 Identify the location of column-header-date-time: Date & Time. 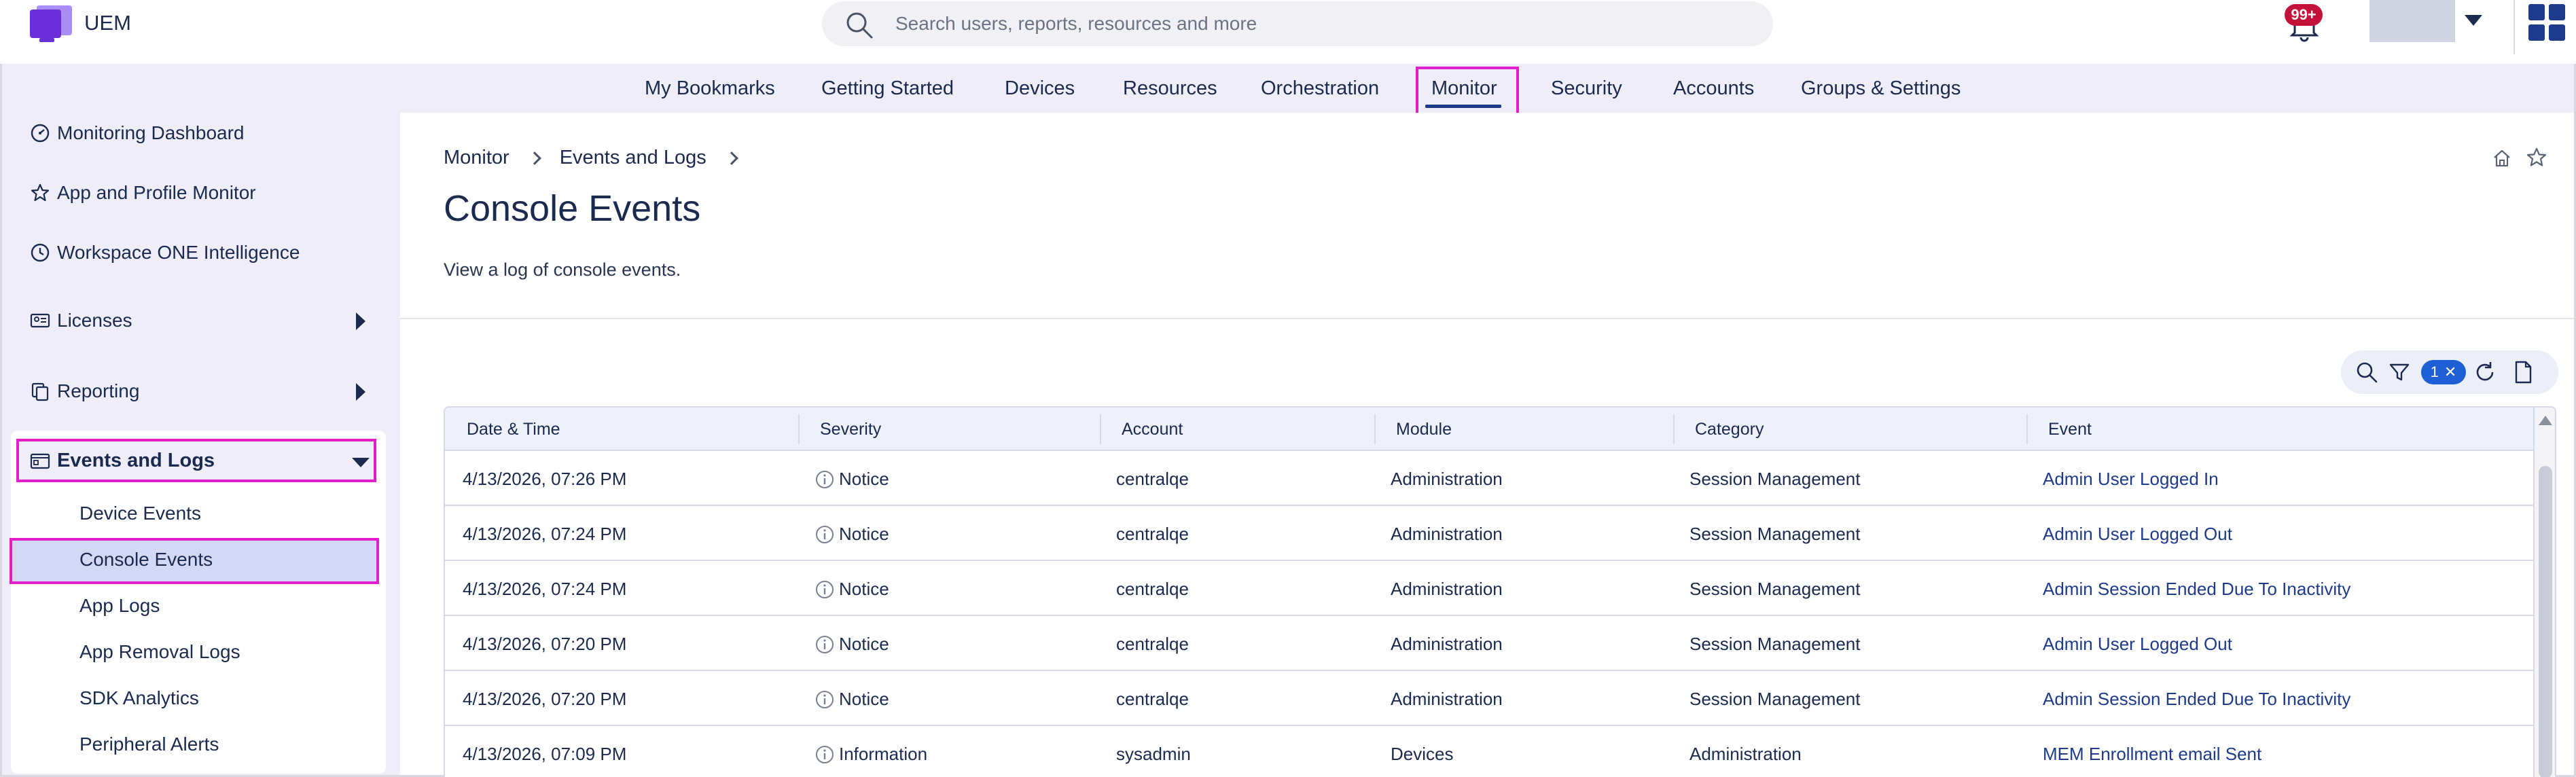
(513, 429).